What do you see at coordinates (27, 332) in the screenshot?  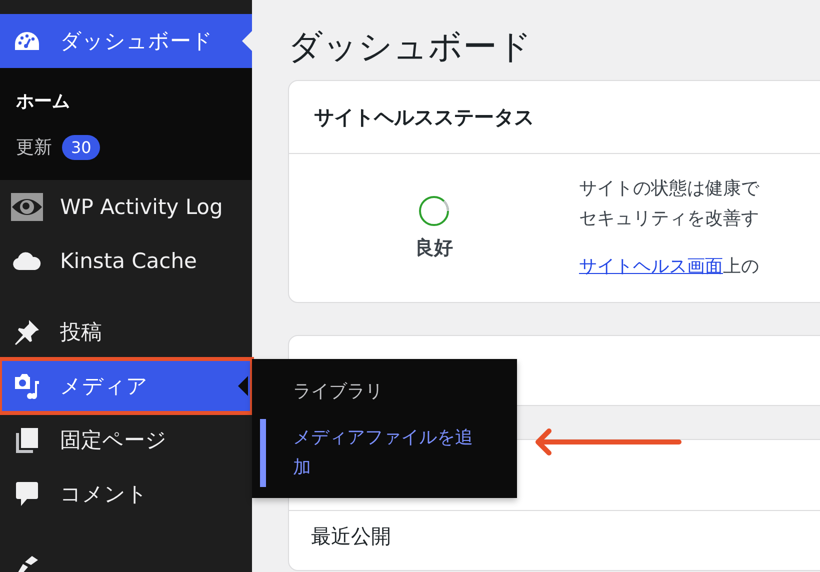 I see `pin-icon` at bounding box center [27, 332].